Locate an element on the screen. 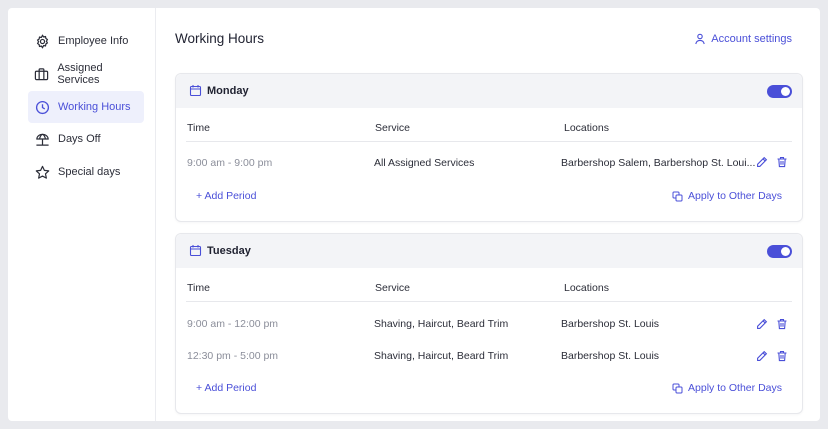 The width and height of the screenshot is (828, 429). sidebar-item-label: Assigned Services is located at coordinates (80, 74).